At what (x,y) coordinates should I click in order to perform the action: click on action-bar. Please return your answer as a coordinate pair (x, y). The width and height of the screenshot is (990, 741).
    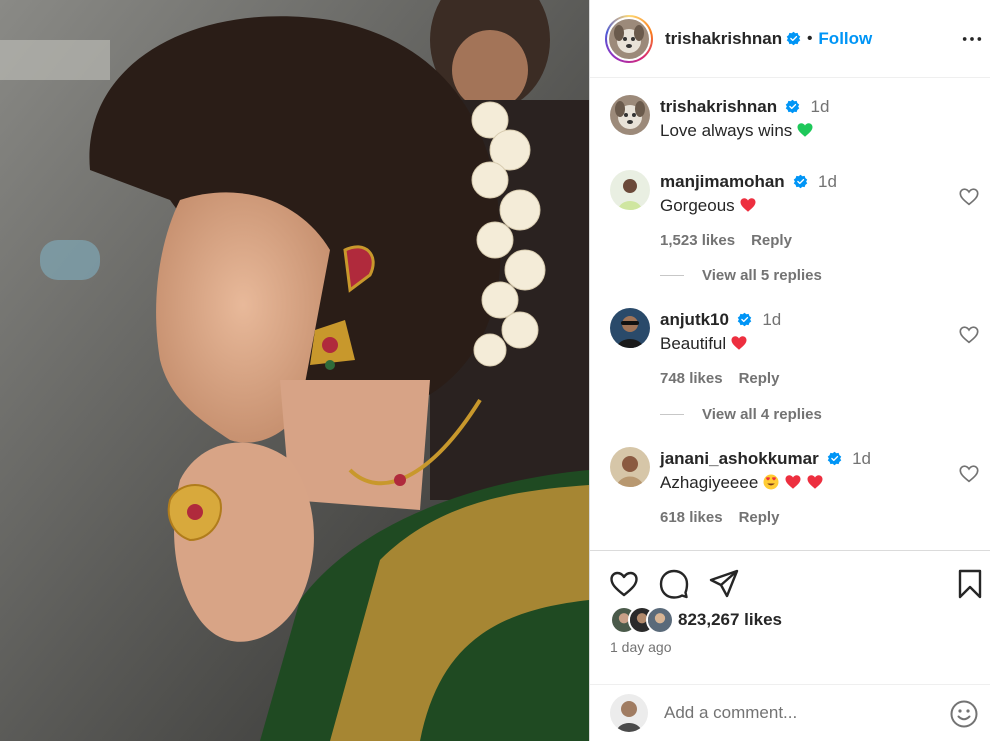
    Looking at the image, I should click on (790, 584).